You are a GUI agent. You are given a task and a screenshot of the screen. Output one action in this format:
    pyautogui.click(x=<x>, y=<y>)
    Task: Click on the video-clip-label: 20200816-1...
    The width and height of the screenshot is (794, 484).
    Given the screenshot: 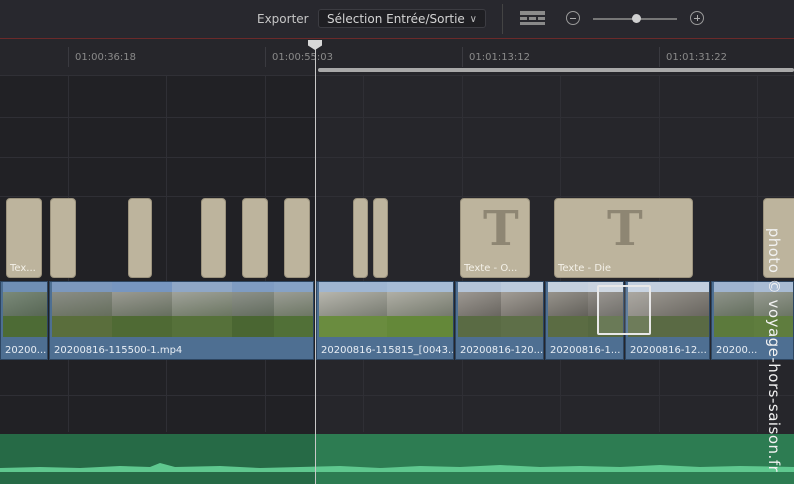 What is the action you would take?
    pyautogui.click(x=585, y=350)
    